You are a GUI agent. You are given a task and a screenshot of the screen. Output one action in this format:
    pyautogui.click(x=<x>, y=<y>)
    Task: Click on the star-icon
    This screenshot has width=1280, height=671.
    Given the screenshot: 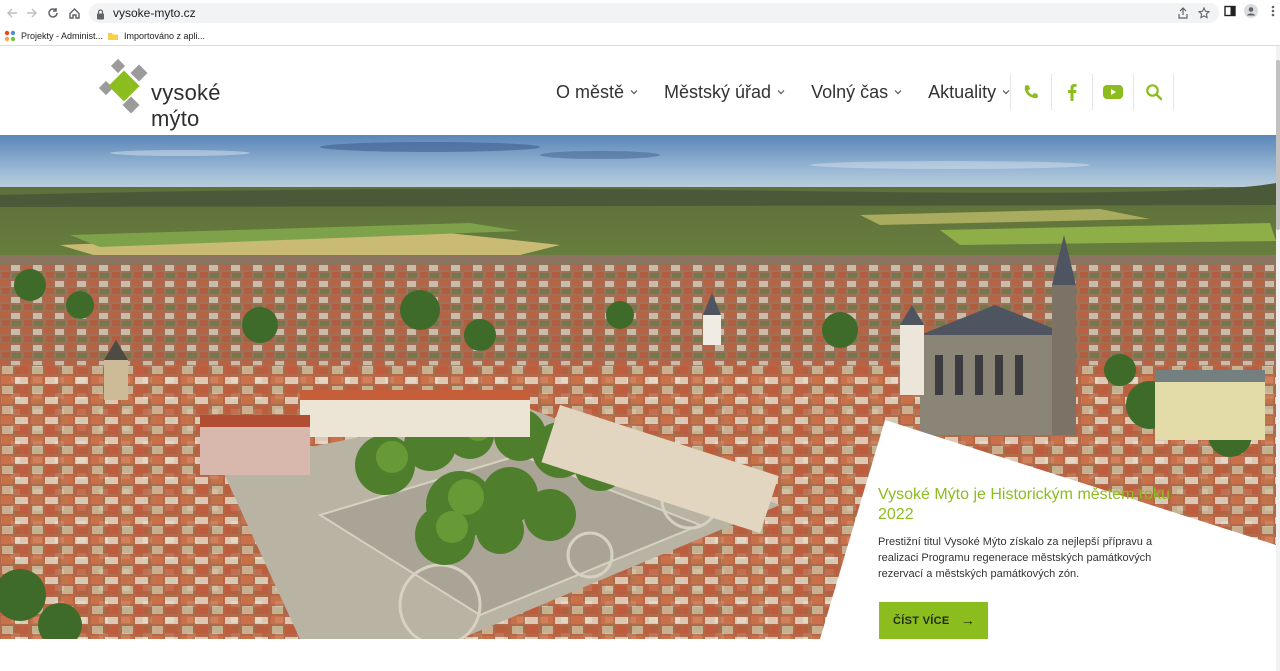 What is the action you would take?
    pyautogui.click(x=1204, y=13)
    